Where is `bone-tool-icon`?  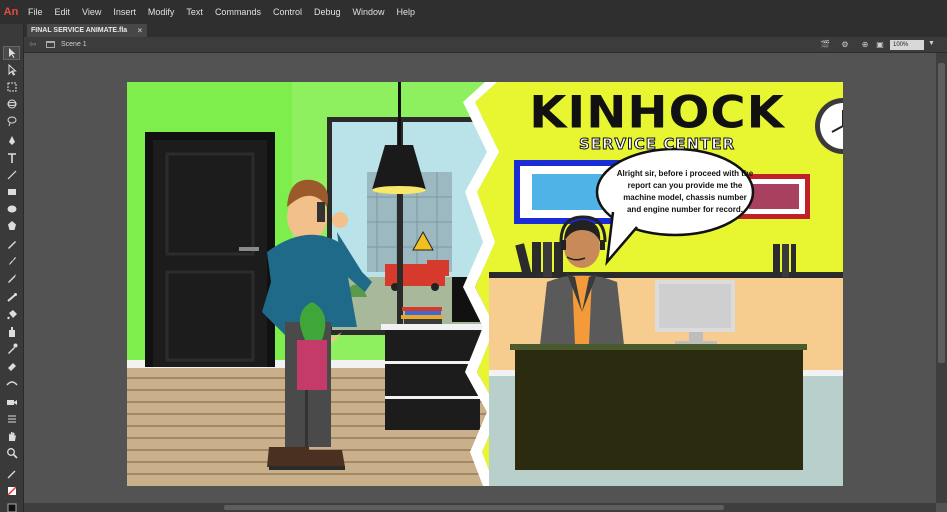 bone-tool-icon is located at coordinates (11, 298).